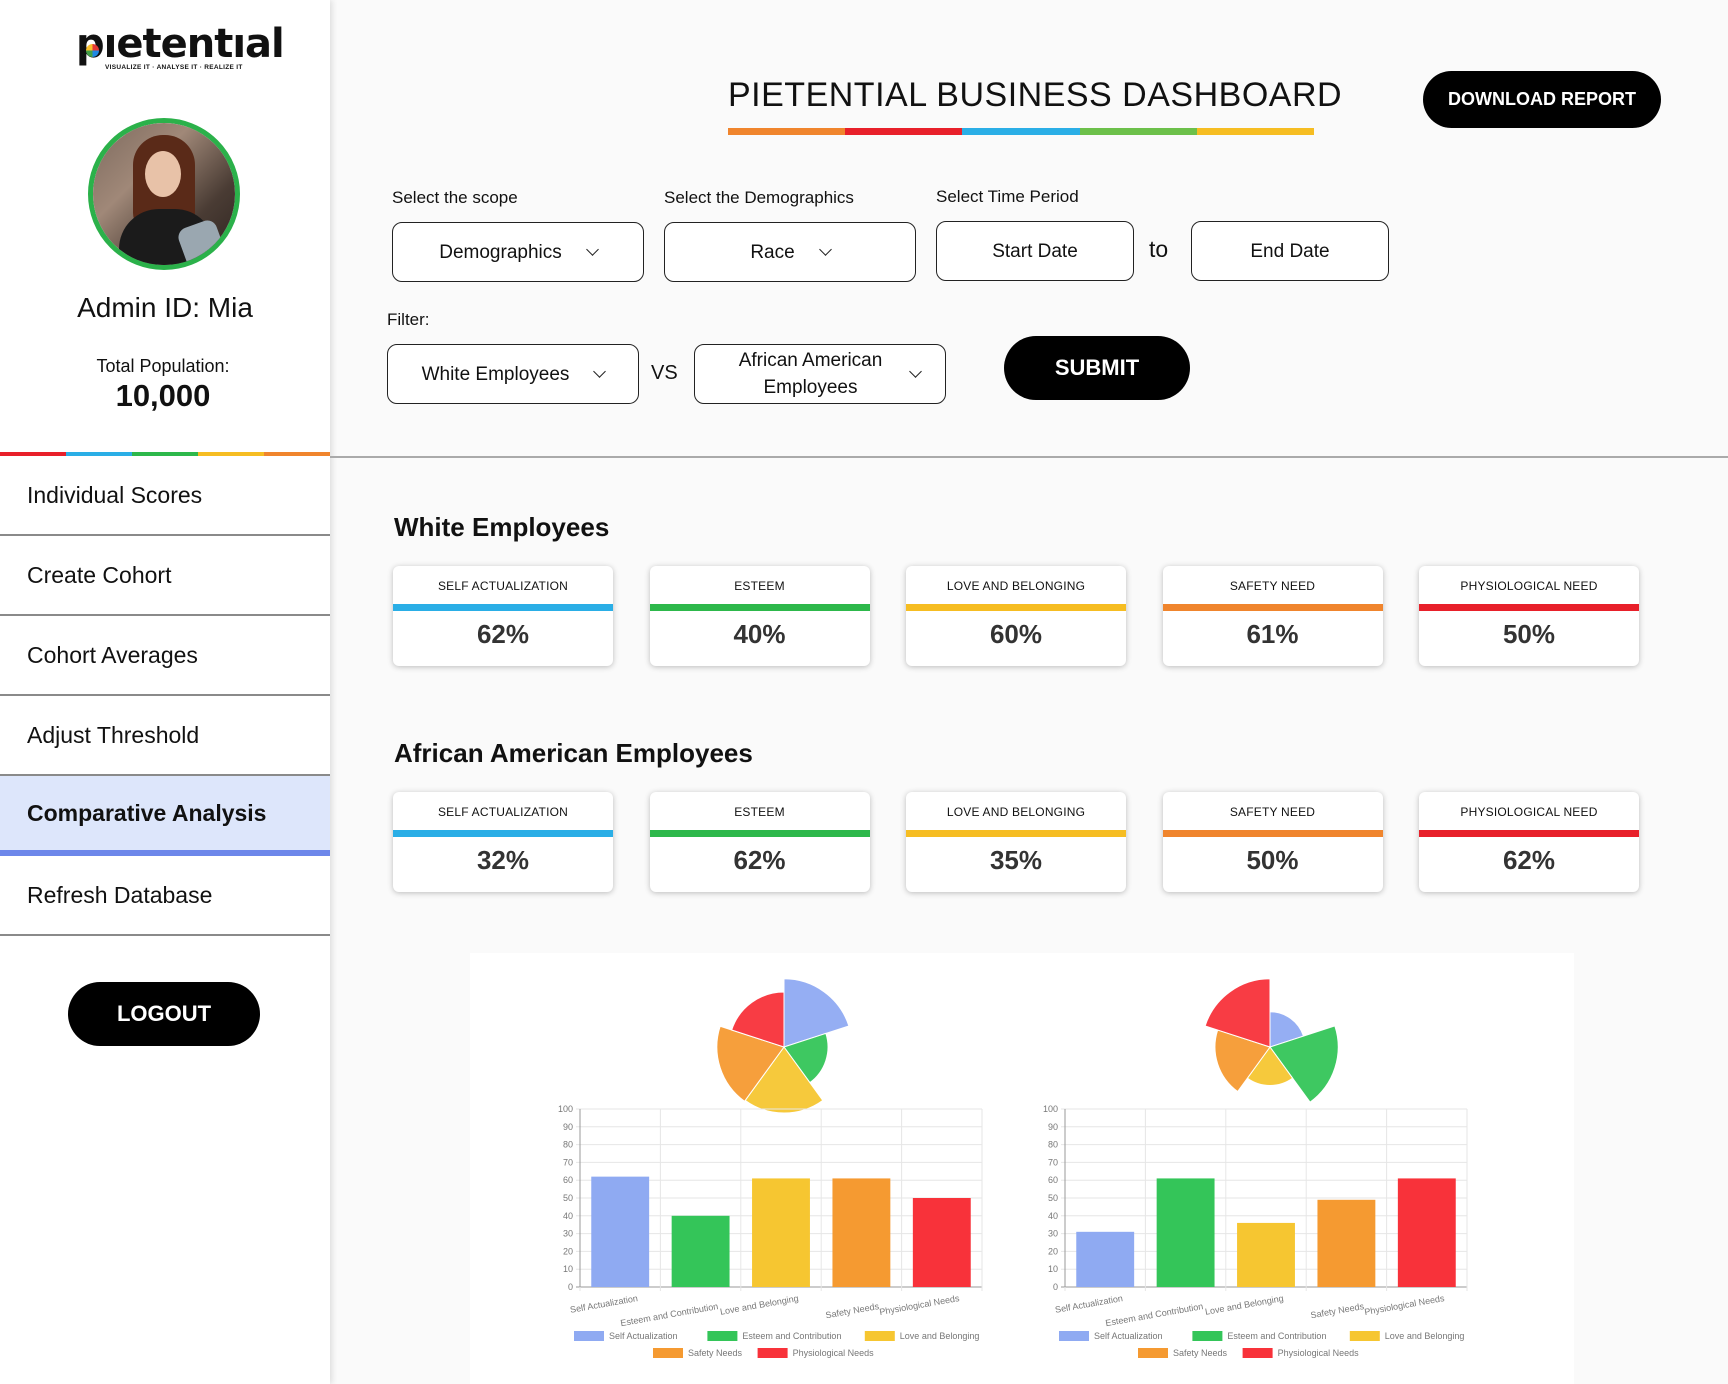  Describe the element at coordinates (1035, 251) in the screenshot. I see `start-date-field: Start Date` at that location.